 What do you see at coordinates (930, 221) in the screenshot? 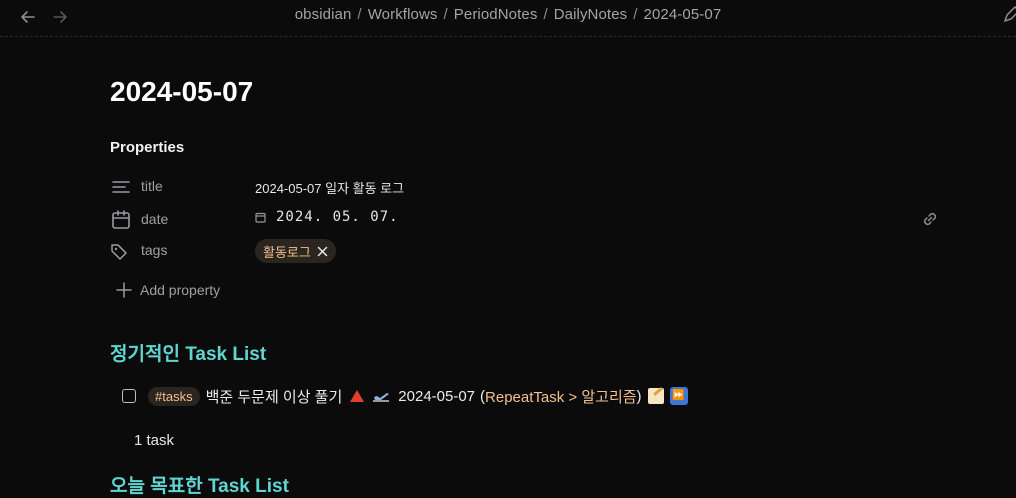
I see `link-icon` at bounding box center [930, 221].